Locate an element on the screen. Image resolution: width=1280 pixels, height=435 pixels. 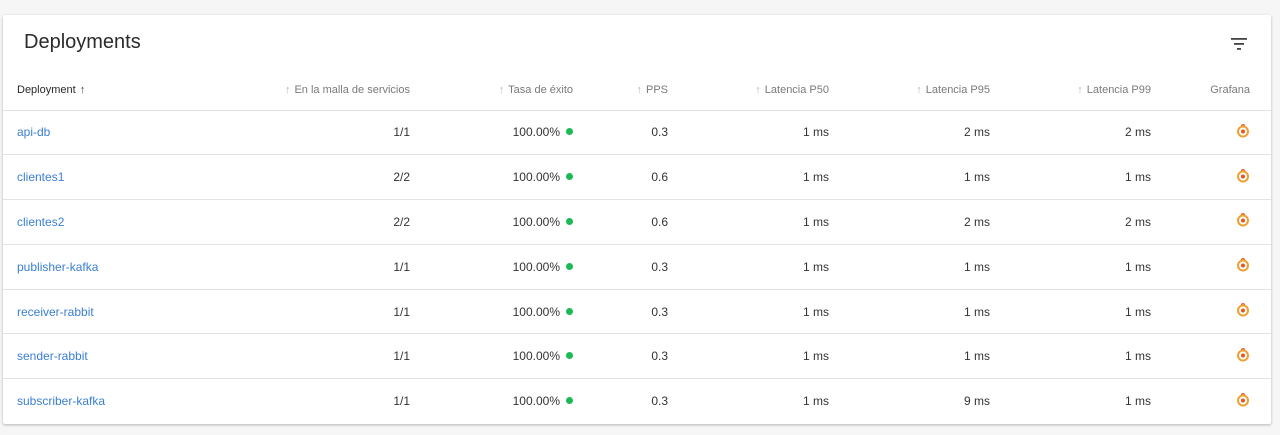
column-header-p95: ↑ Latencia P95 is located at coordinates (919, 90).